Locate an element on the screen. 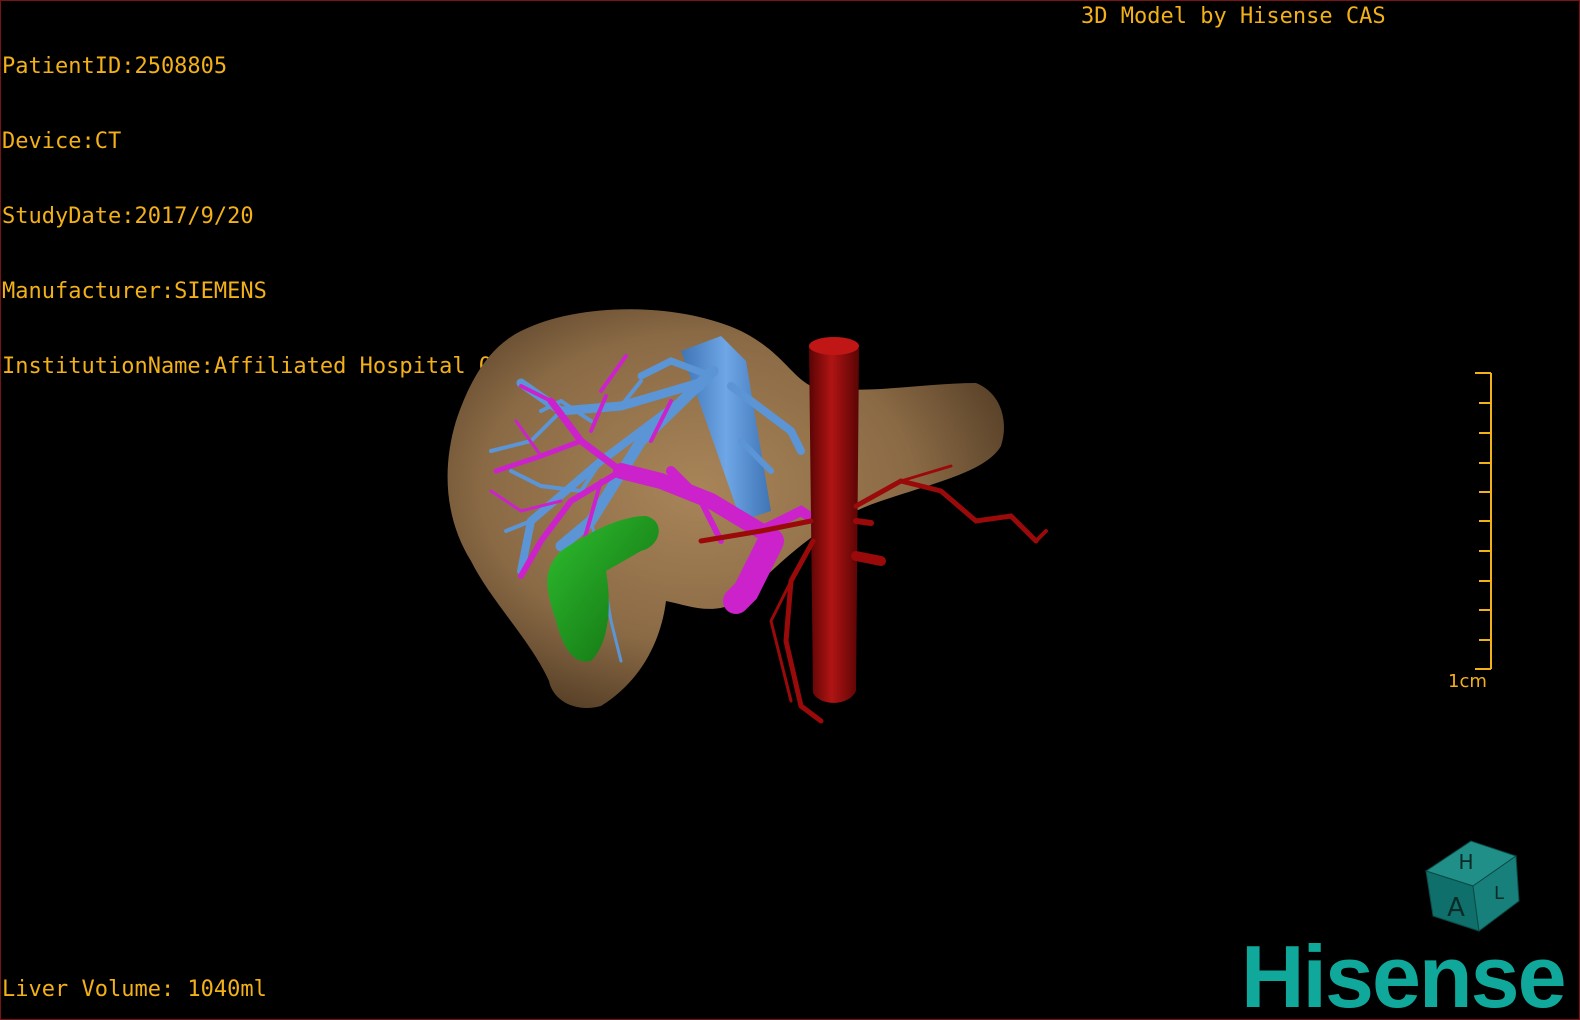 The width and height of the screenshot is (1580, 1020). orientation-cube: H A L is located at coordinates (1472, 886).